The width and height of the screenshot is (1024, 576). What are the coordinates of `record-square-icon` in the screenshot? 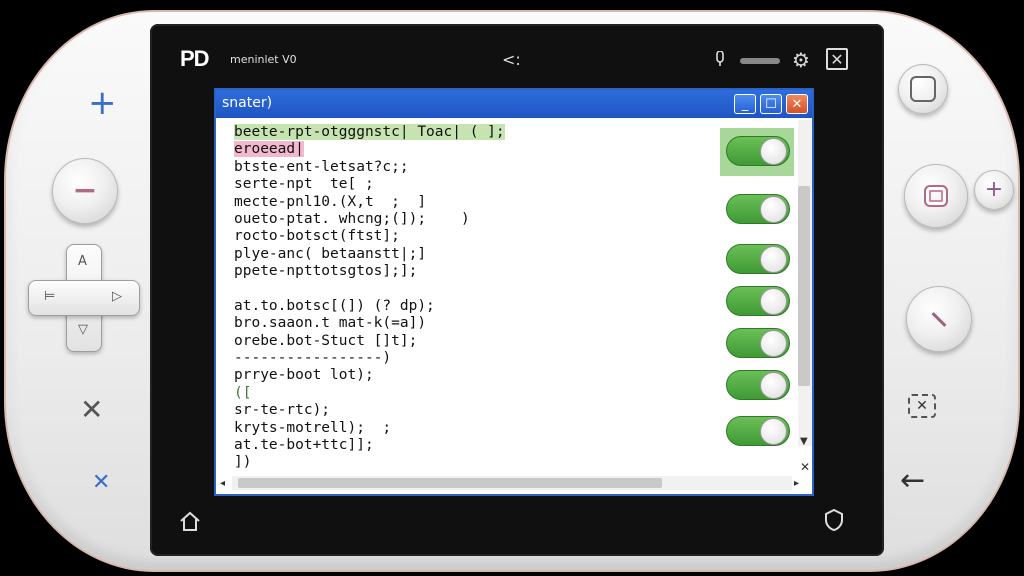 It's located at (936, 196).